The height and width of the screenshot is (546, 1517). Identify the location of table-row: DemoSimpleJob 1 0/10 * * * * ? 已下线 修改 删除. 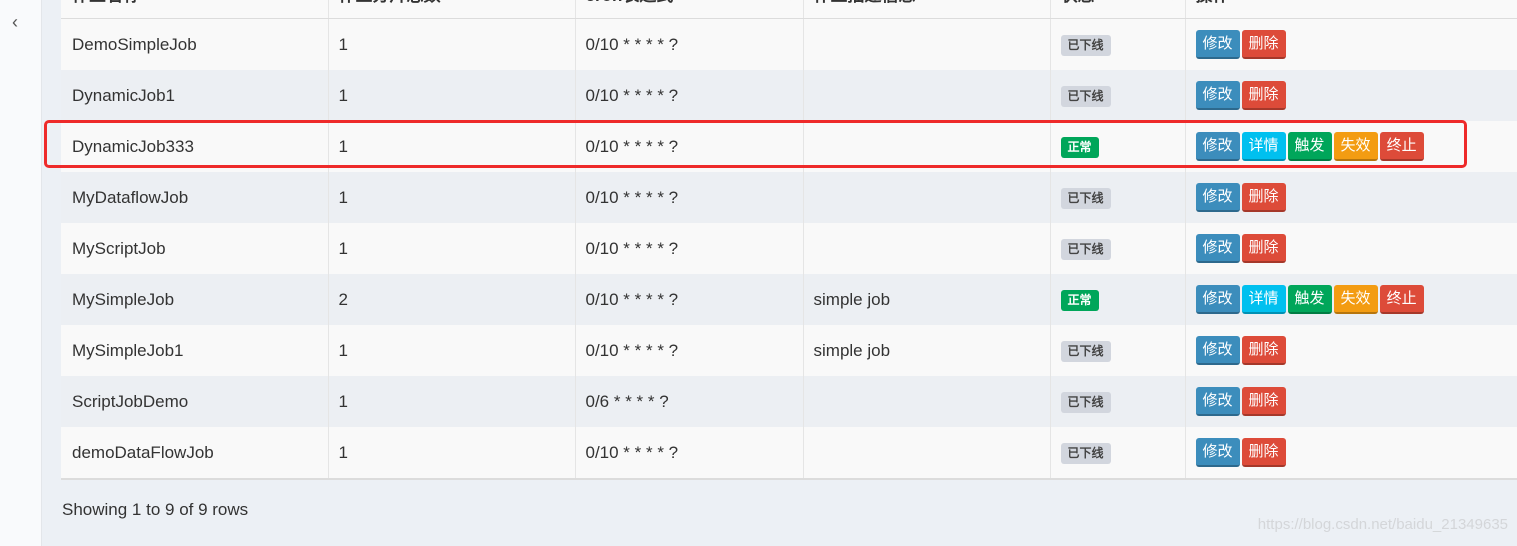
(789, 44).